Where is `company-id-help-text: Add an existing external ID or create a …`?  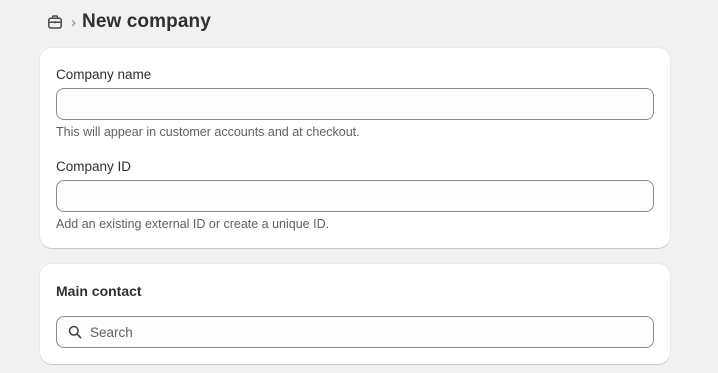 company-id-help-text: Add an existing external ID or create a … is located at coordinates (193, 224).